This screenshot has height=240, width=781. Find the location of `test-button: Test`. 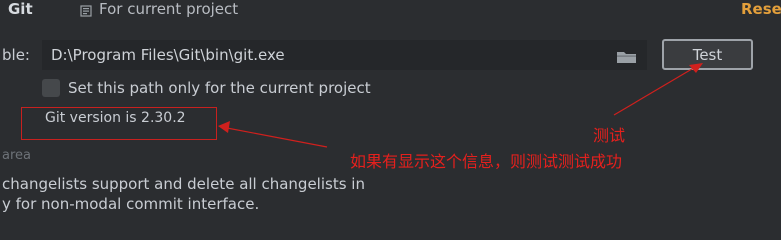

test-button: Test is located at coordinates (707, 54).